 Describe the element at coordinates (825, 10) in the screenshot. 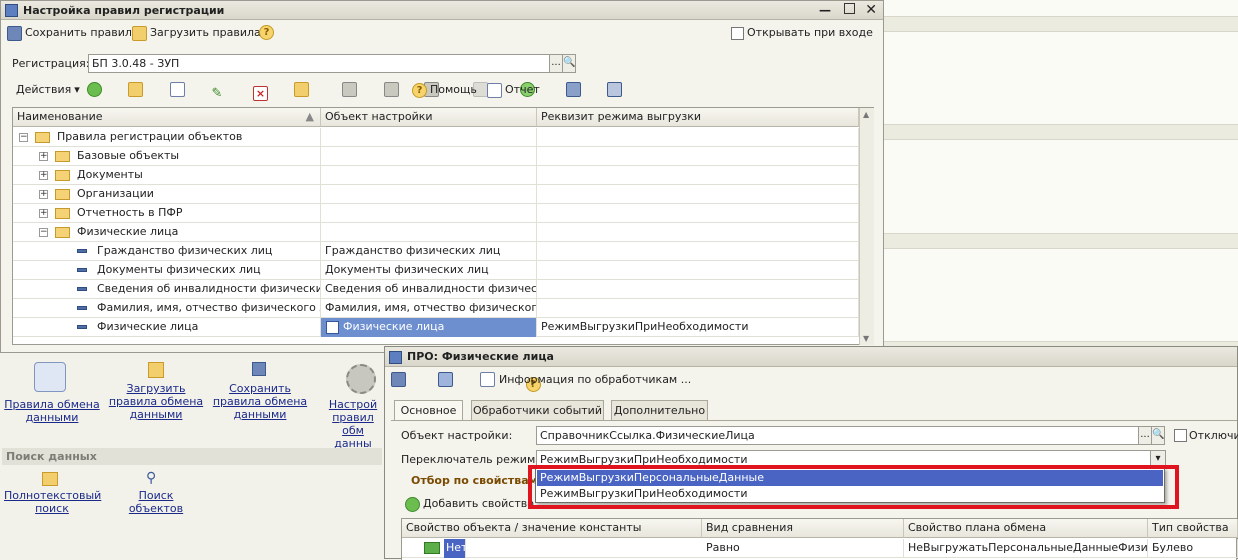

I see `minimize-icon: —` at that location.